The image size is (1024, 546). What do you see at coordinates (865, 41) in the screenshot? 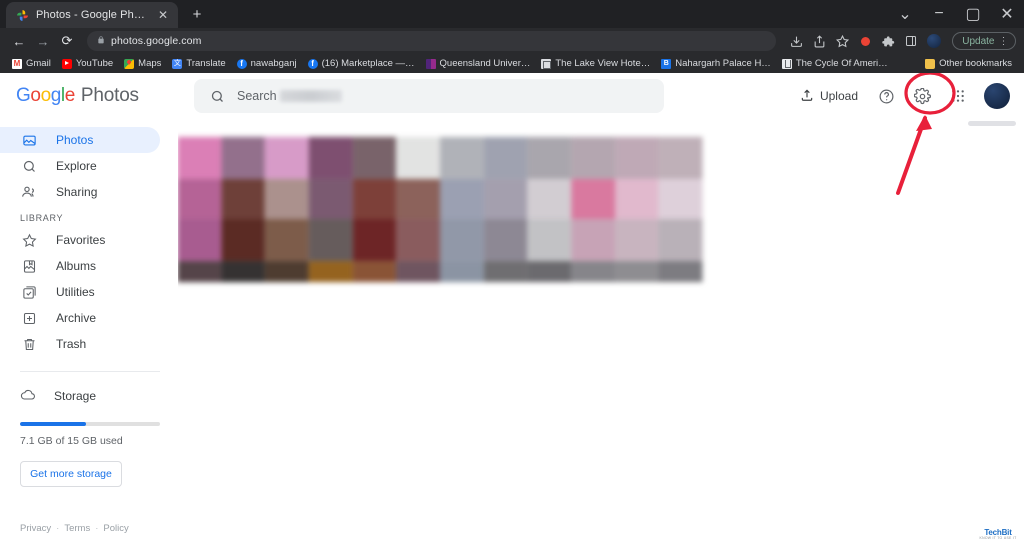
I see `recording-indicator-icon` at bounding box center [865, 41].